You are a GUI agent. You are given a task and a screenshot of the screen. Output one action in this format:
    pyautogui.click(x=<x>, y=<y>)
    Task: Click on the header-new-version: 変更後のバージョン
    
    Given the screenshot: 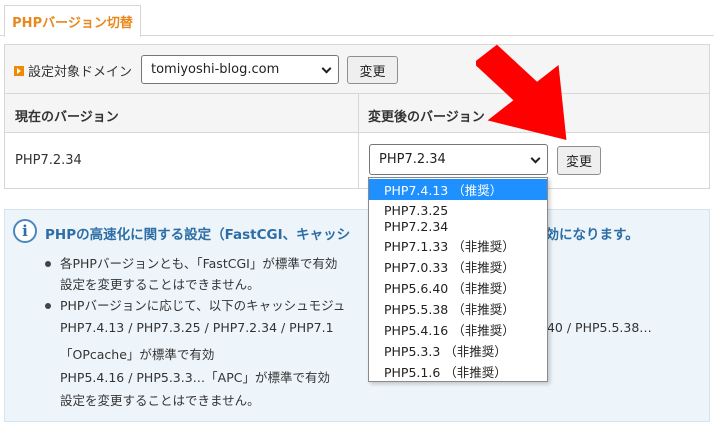 What is the action you would take?
    pyautogui.click(x=426, y=117)
    